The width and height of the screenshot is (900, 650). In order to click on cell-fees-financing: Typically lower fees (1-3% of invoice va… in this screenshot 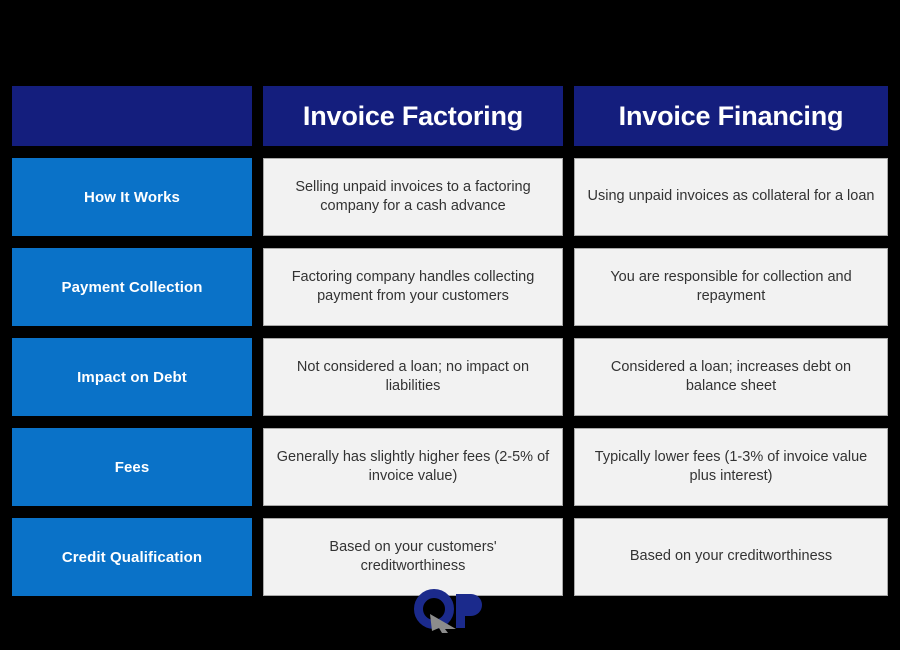, I will do `click(731, 467)`.